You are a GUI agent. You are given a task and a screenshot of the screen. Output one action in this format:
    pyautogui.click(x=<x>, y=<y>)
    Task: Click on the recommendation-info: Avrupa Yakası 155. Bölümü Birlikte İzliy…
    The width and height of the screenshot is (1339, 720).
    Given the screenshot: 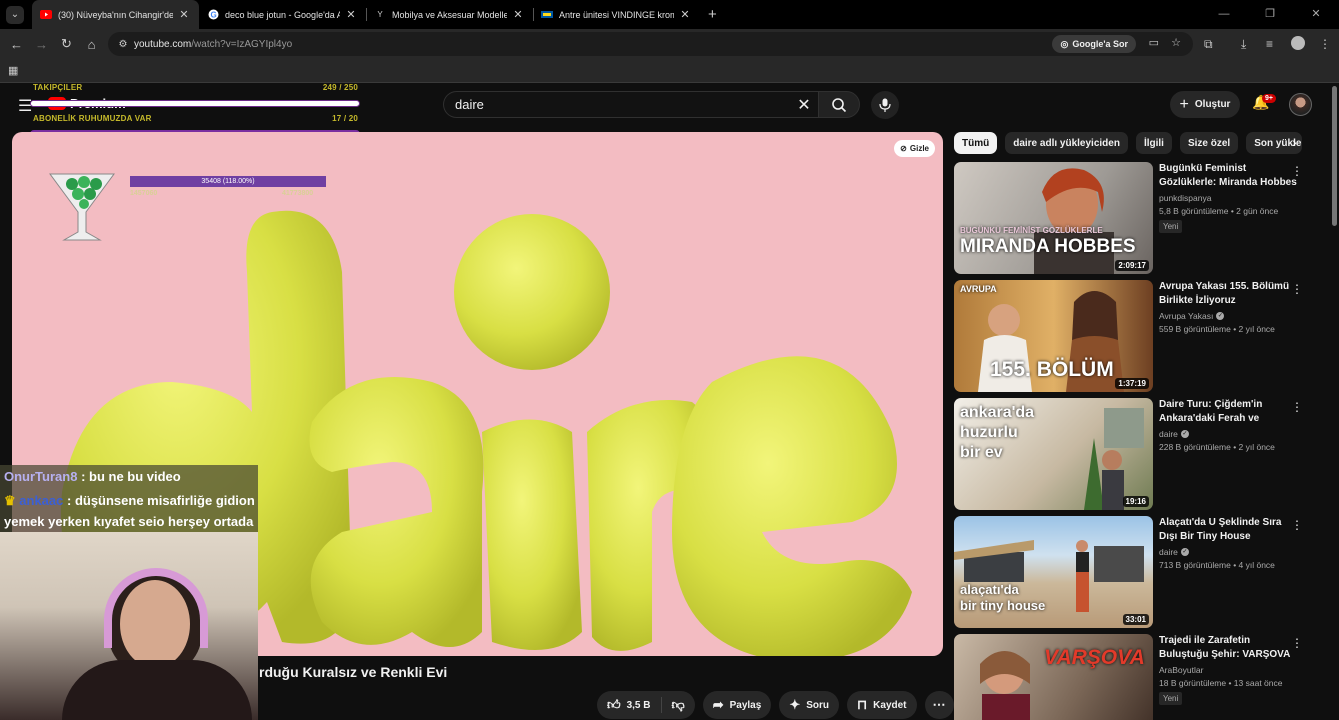 What is the action you would take?
    pyautogui.click(x=1229, y=307)
    